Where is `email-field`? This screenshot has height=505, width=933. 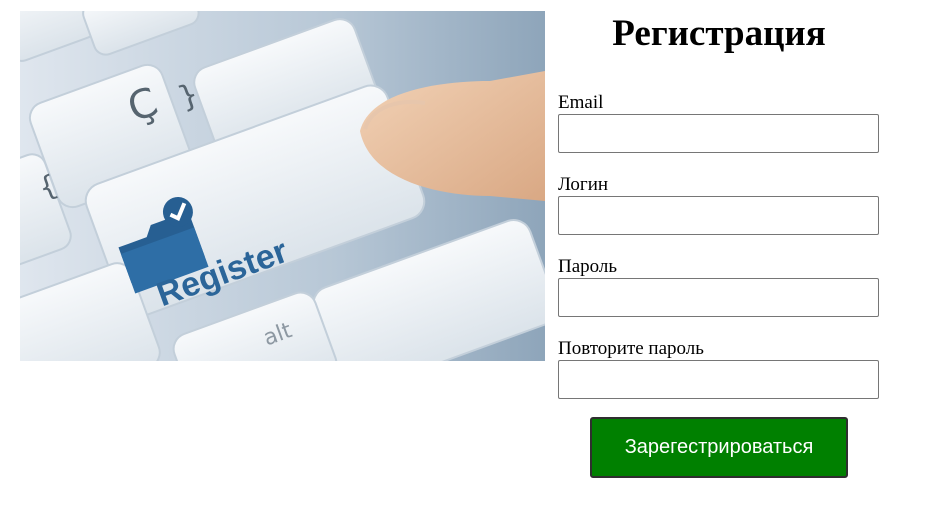
email-field is located at coordinates (718, 133).